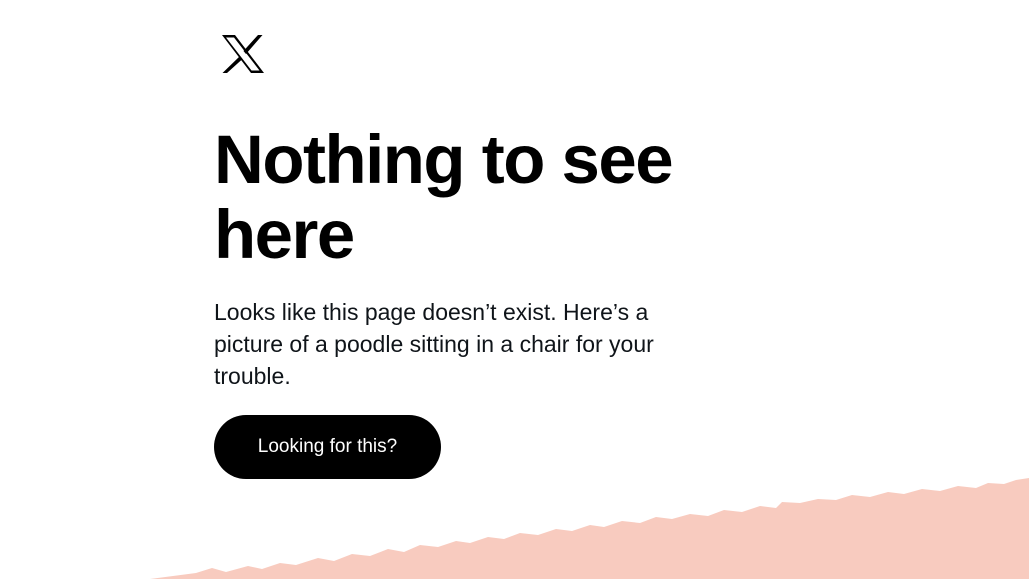 This screenshot has width=1029, height=579. What do you see at coordinates (444, 197) in the screenshot?
I see `page-headline: Nothing to see here` at bounding box center [444, 197].